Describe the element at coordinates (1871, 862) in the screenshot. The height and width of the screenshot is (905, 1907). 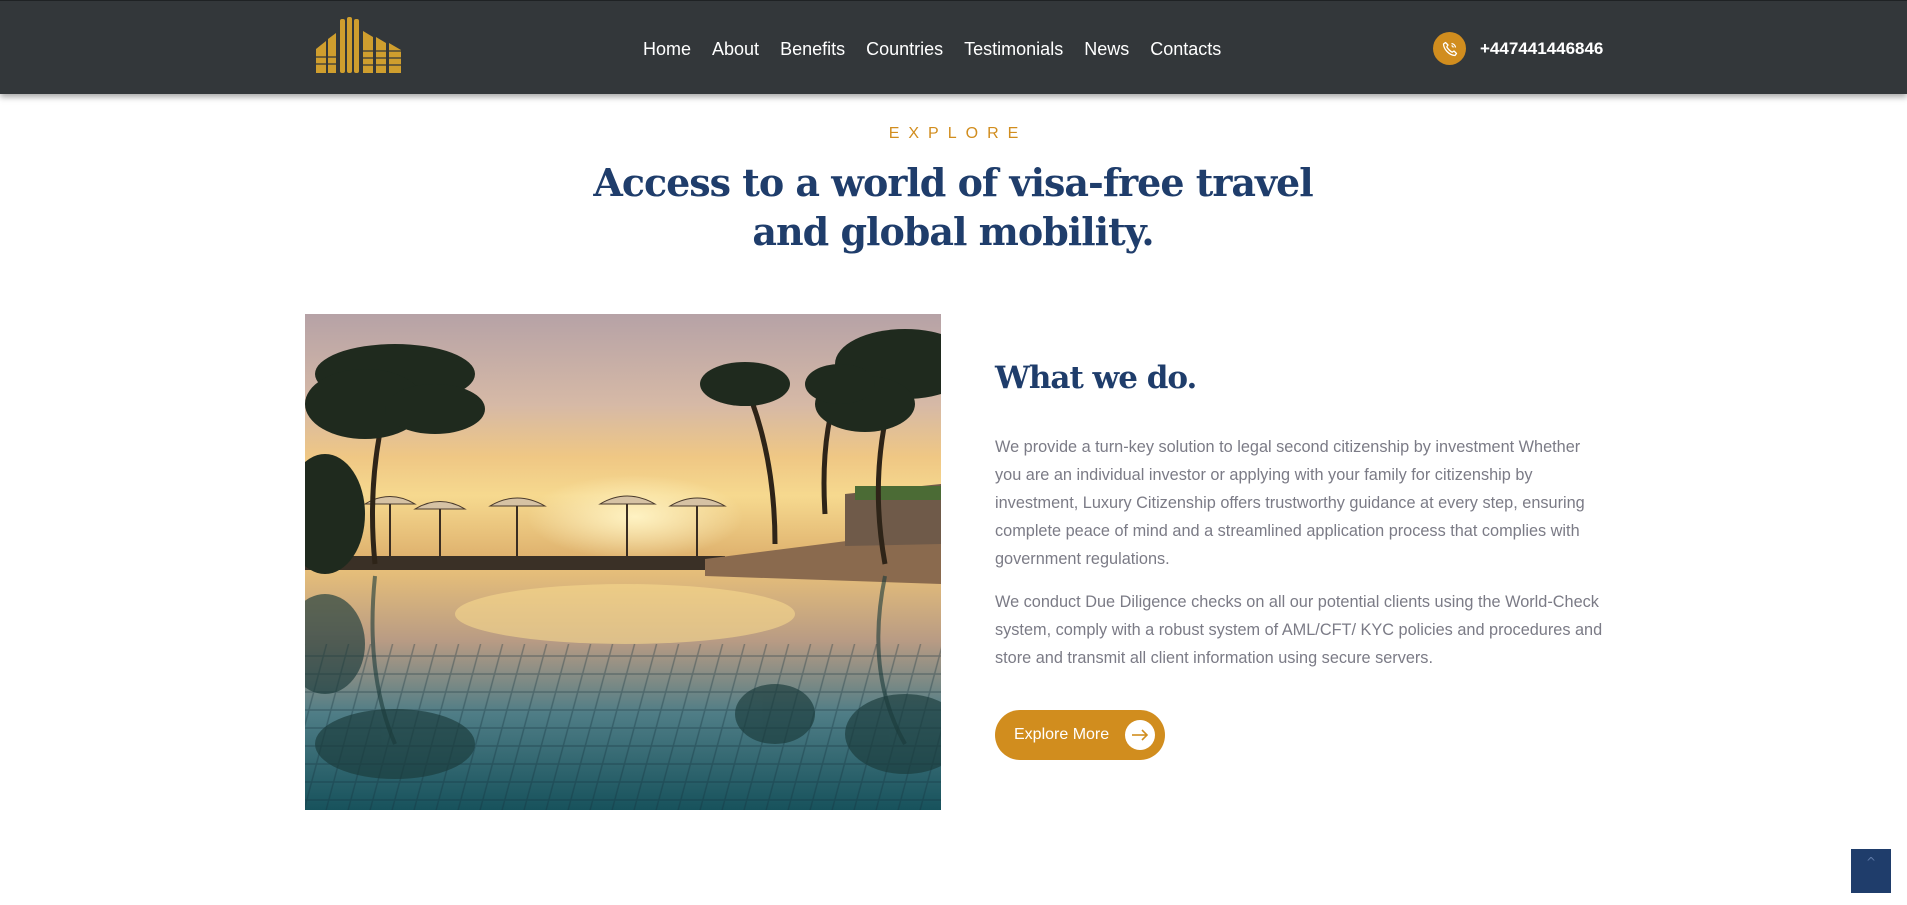
I see `chevron-up-icon: ^` at that location.